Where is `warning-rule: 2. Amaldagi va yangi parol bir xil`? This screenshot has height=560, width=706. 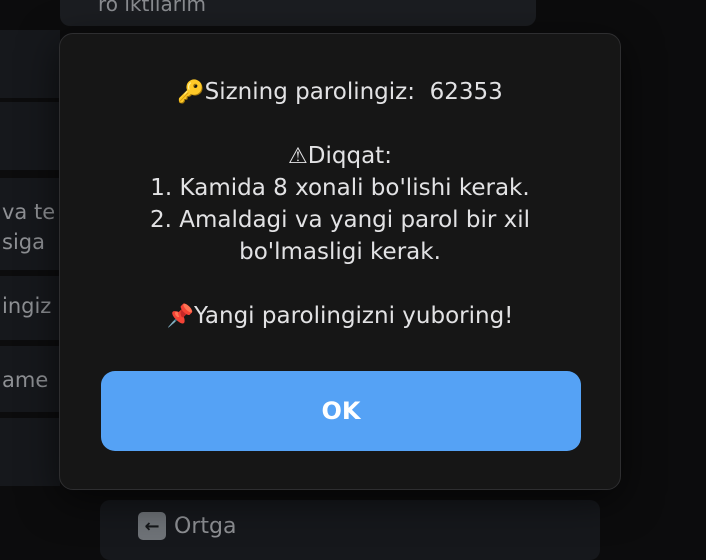
warning-rule: 2. Amaldagi va yangi parol bir xil is located at coordinates (340, 220).